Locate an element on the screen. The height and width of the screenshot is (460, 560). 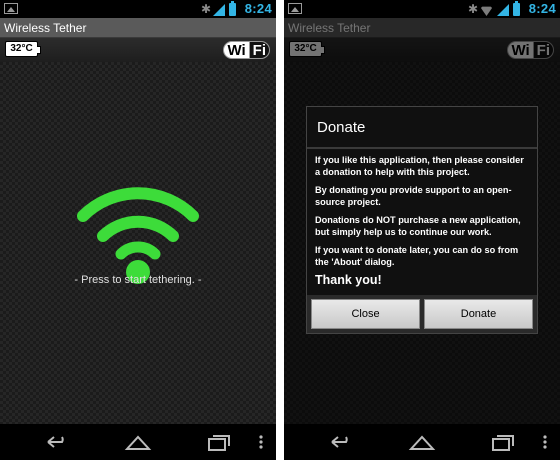
start-tethering-wifi-icon is located at coordinates (138, 229).